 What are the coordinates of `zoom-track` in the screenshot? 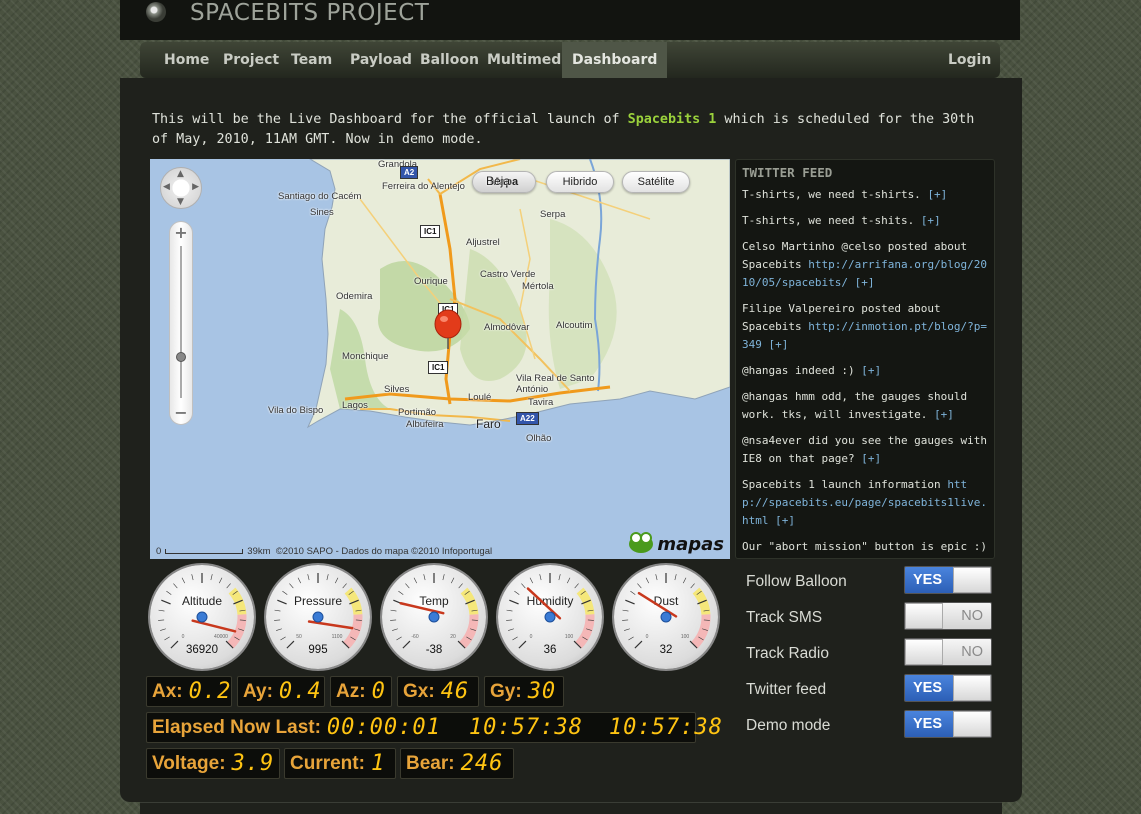 It's located at (181, 322).